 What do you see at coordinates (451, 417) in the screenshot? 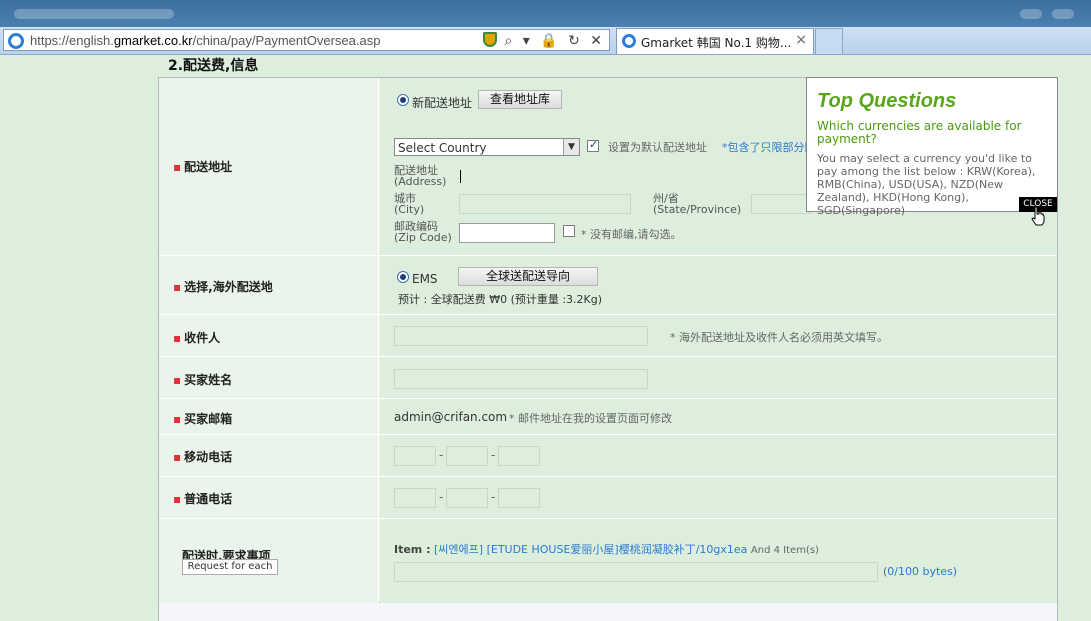
I see `buyer-email-value: admin@crifan.com` at bounding box center [451, 417].